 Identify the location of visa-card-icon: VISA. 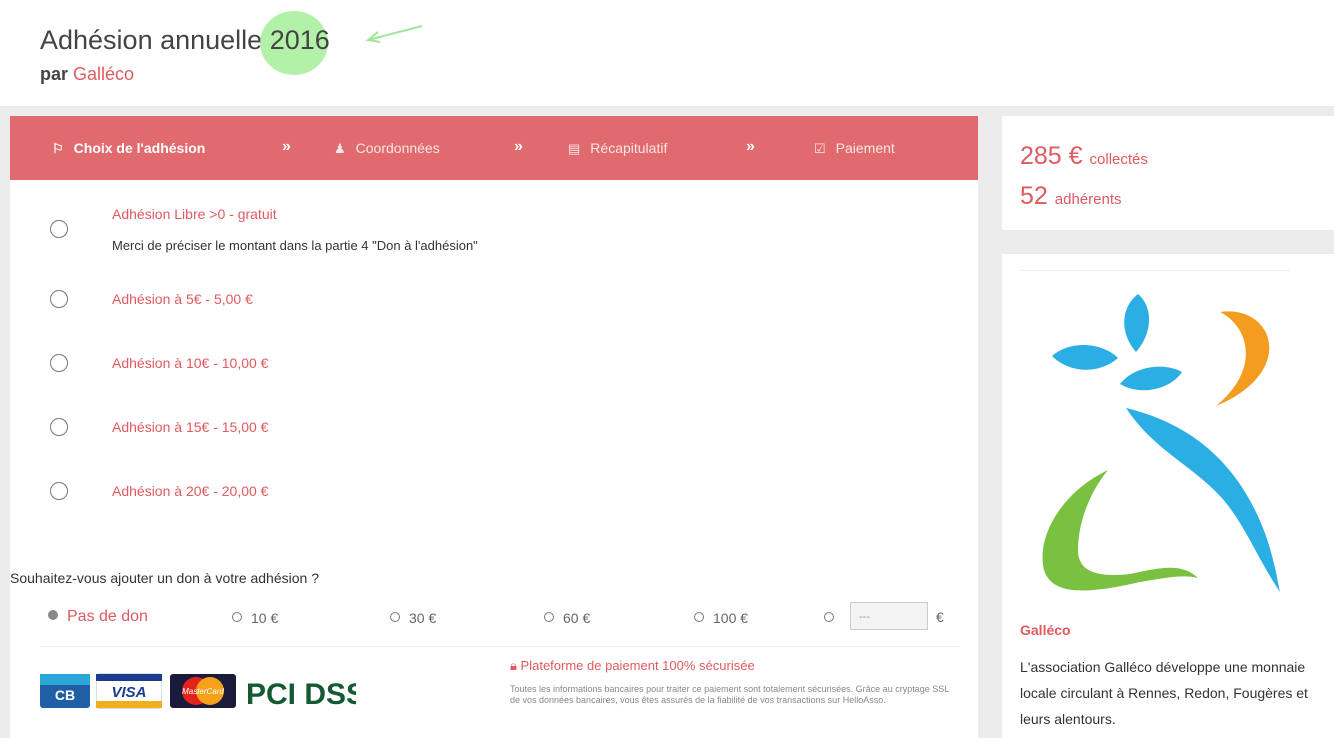
(129, 691).